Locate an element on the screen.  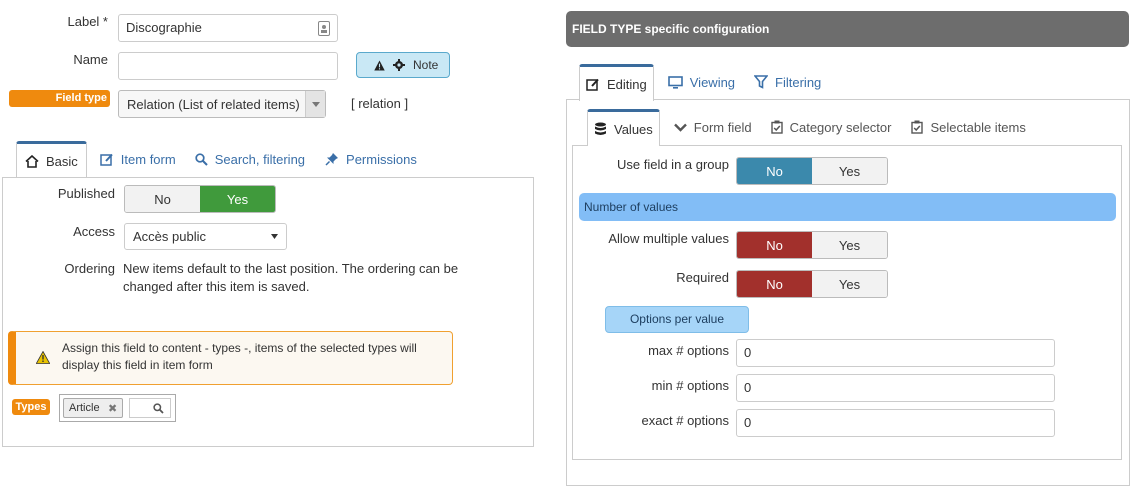
tab-search-filtering-label: Search, filtering is located at coordinates (260, 159).